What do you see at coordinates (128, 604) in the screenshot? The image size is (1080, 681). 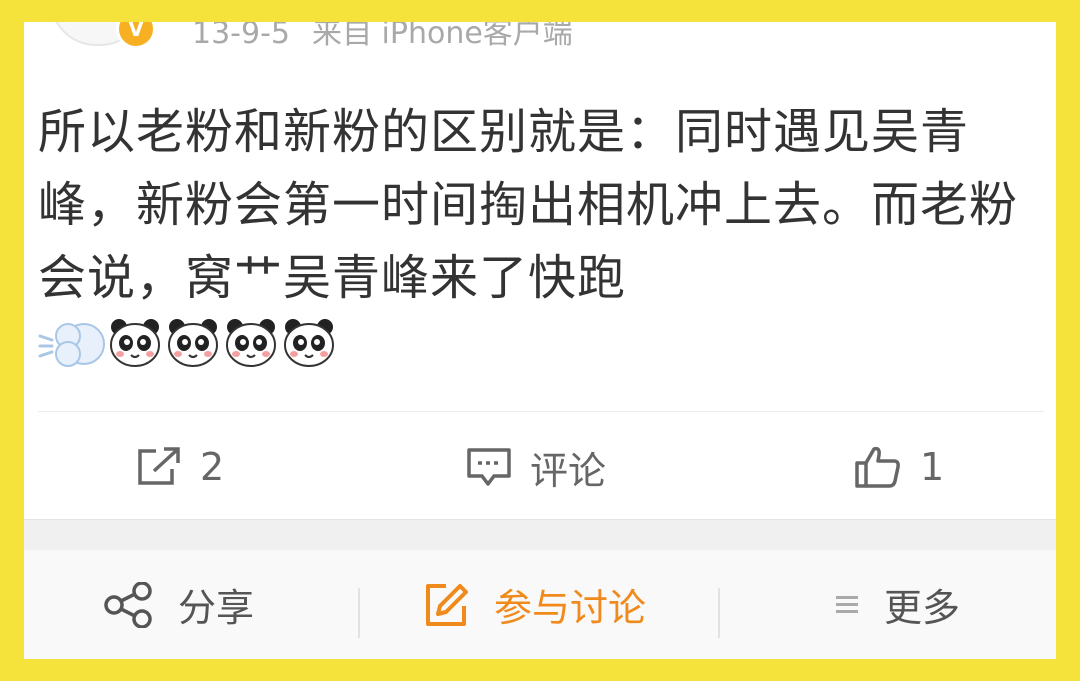 I see `share-icon` at bounding box center [128, 604].